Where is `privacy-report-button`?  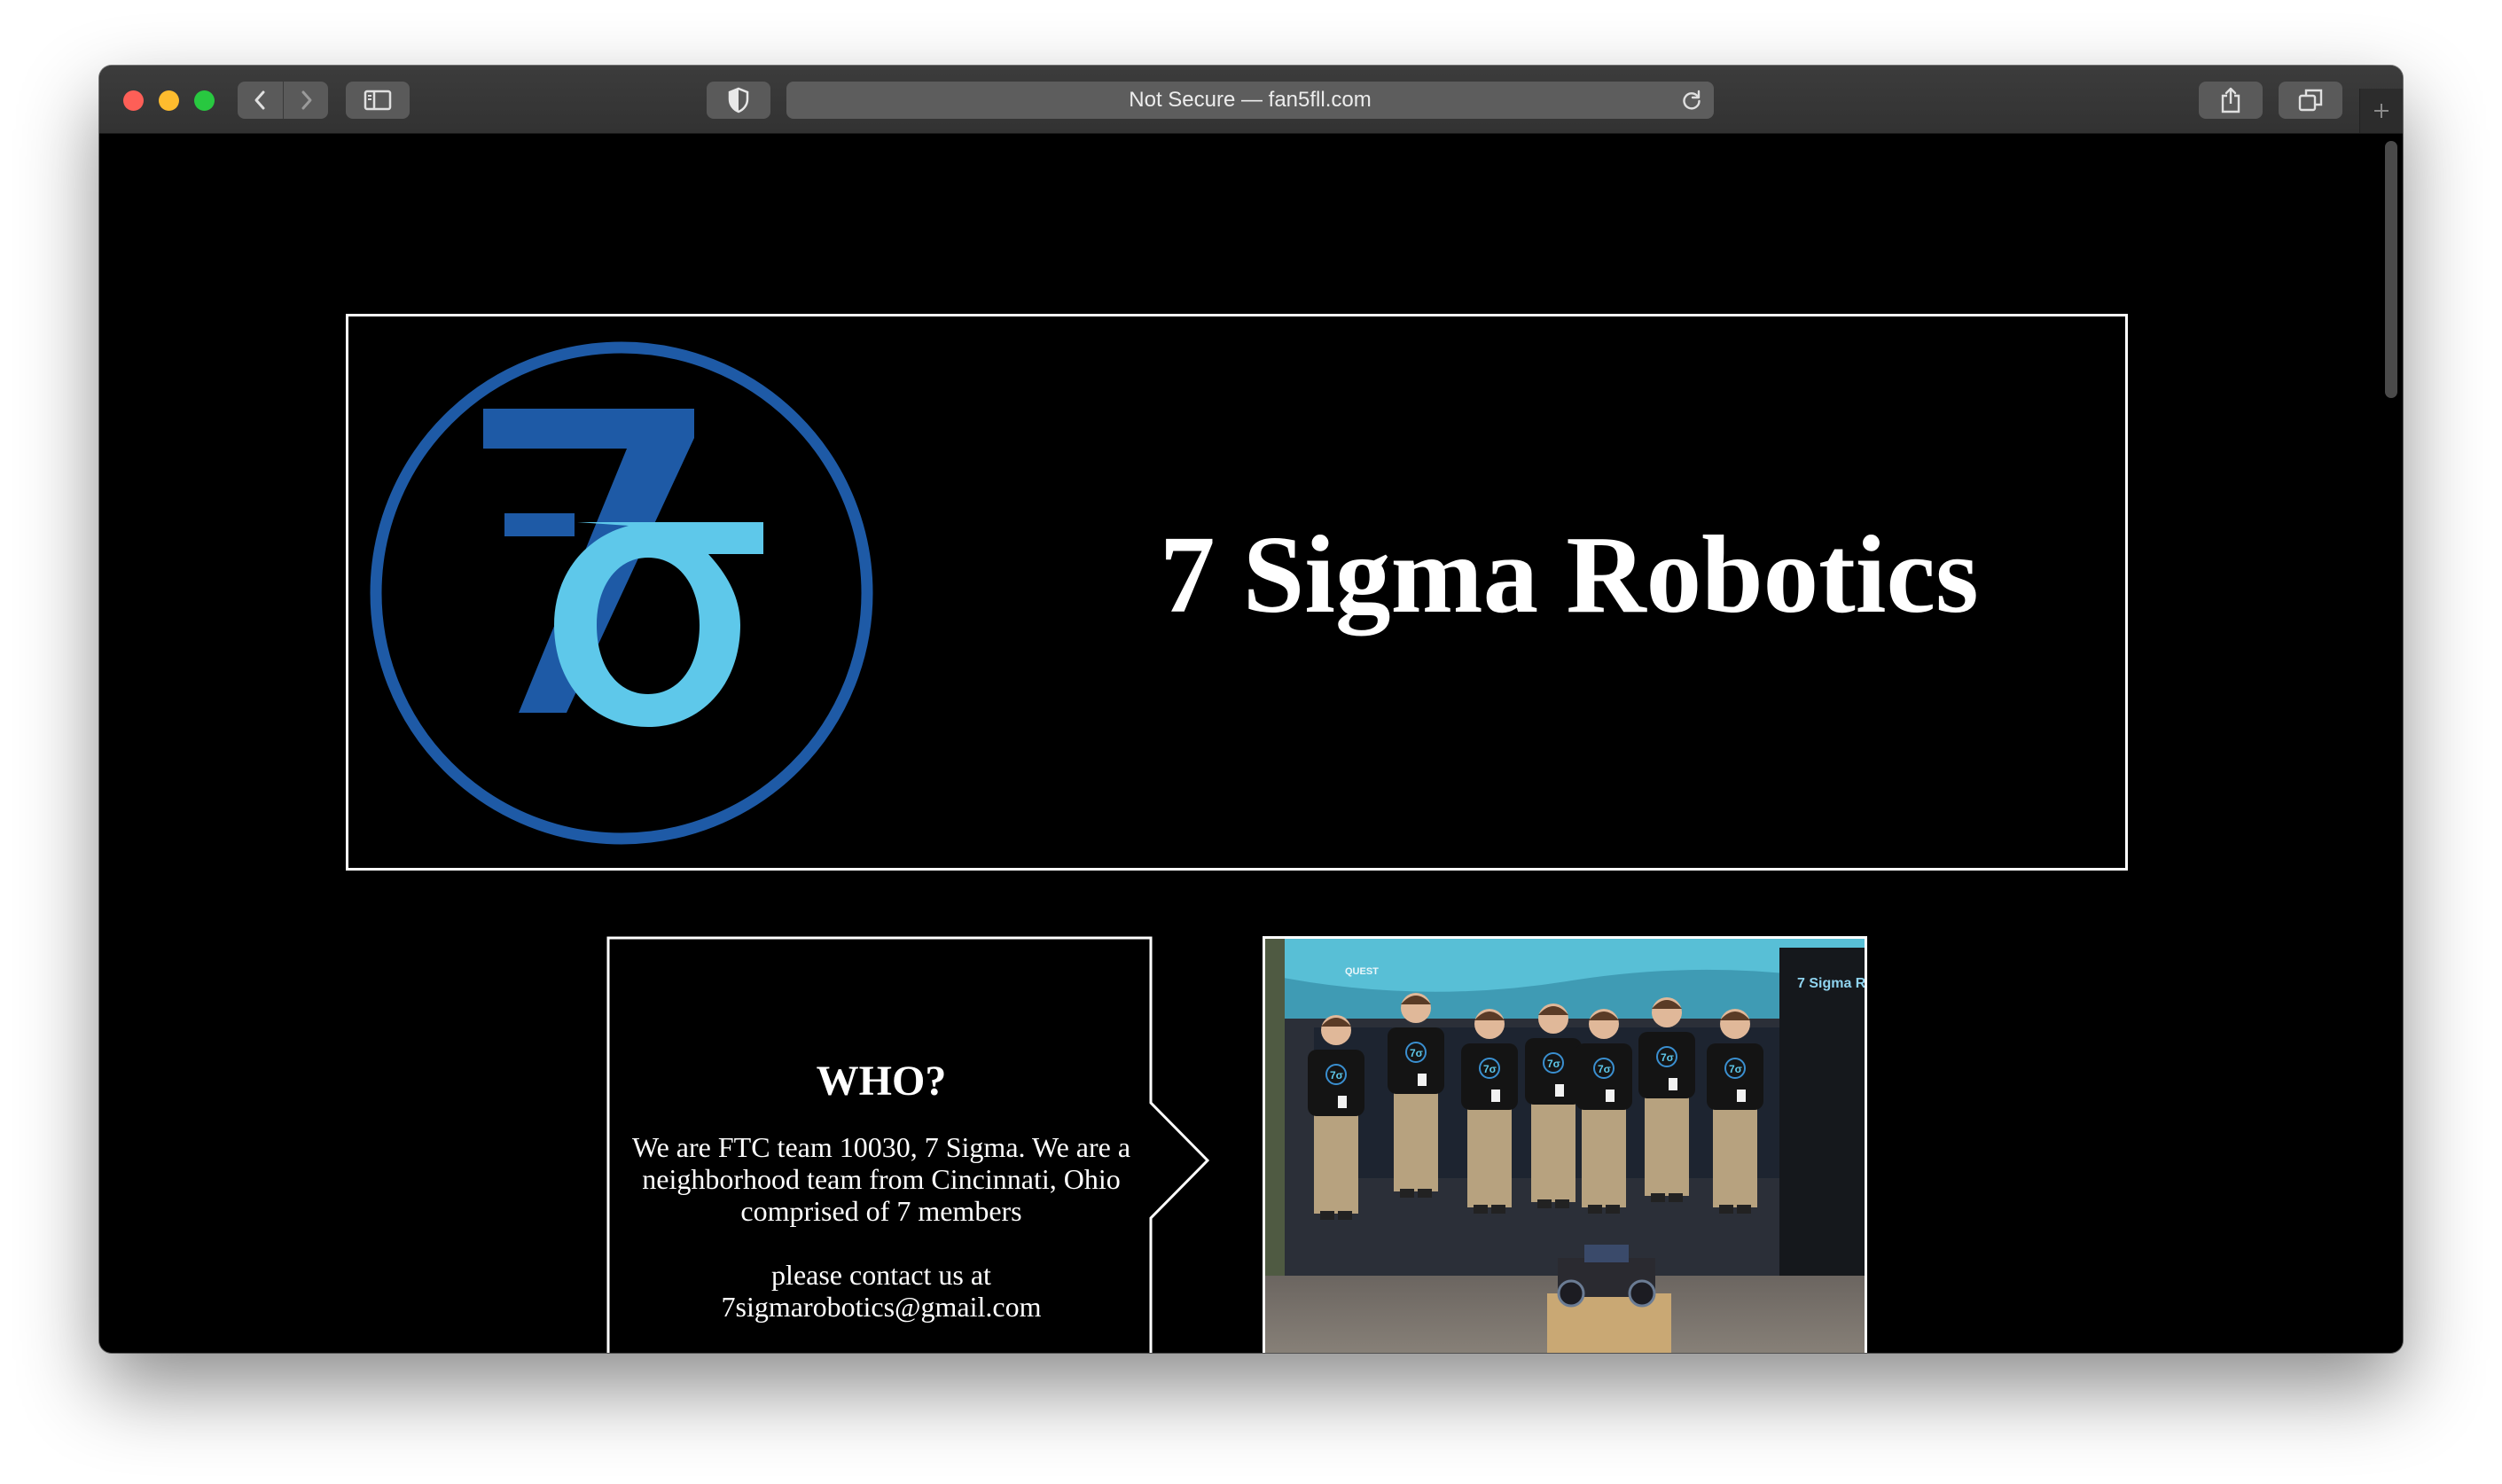 privacy-report-button is located at coordinates (738, 100).